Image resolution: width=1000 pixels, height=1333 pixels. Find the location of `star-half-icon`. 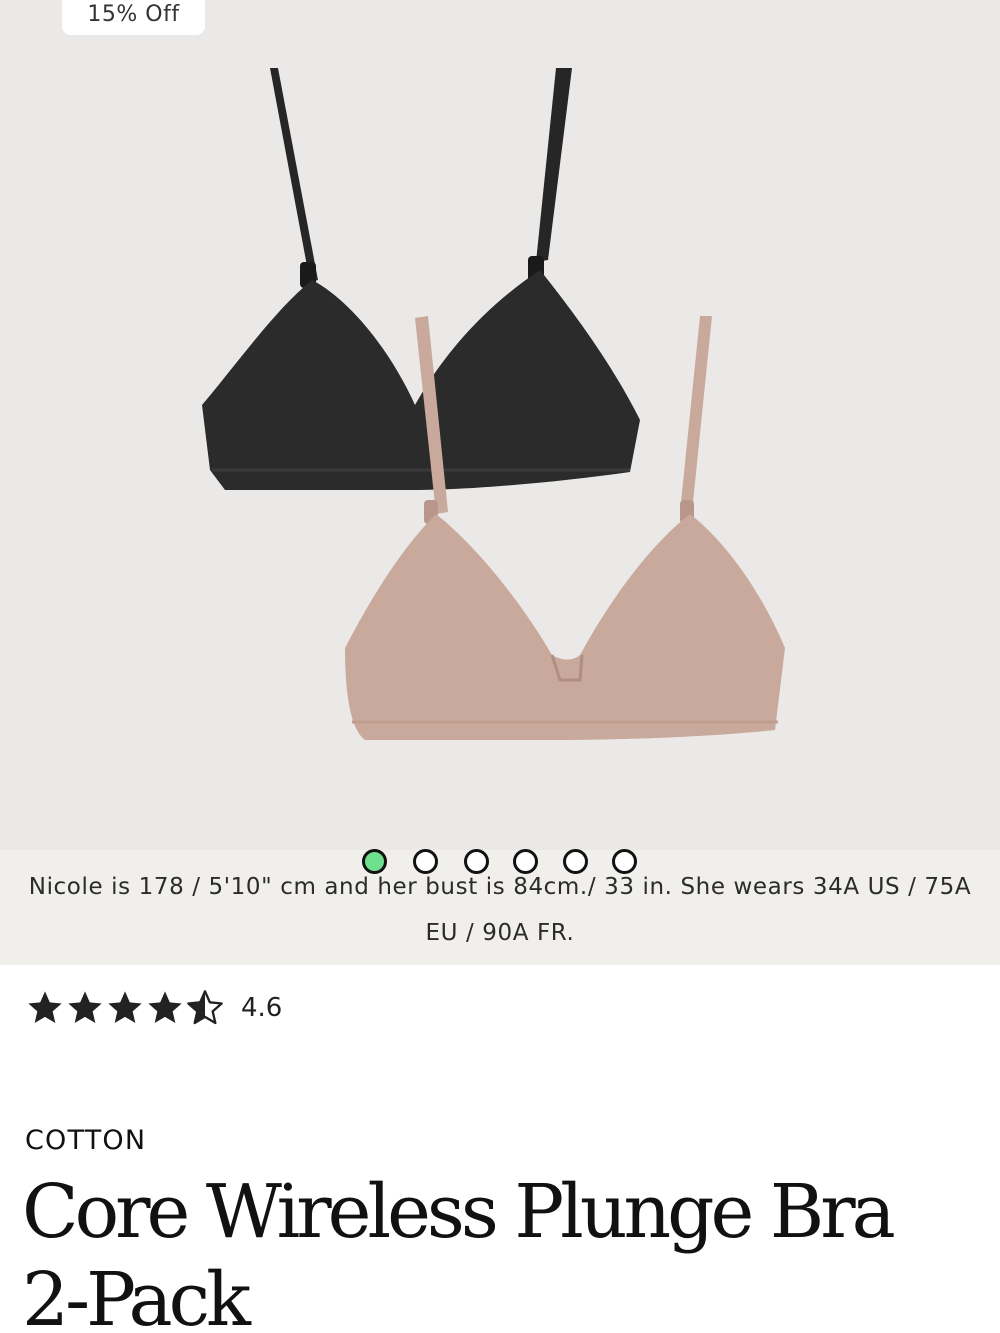

star-half-icon is located at coordinates (205, 1007).